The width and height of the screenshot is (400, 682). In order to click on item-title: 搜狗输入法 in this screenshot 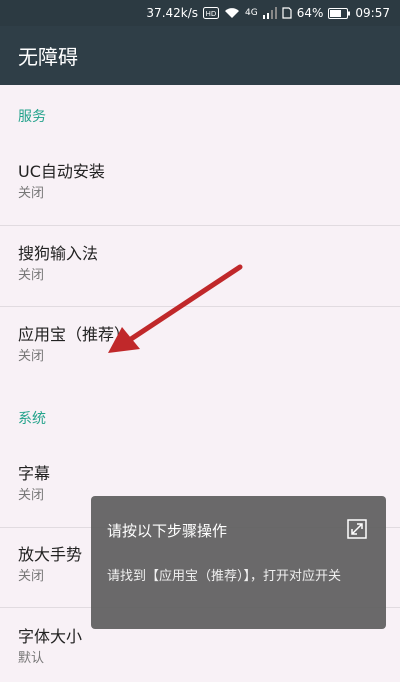, I will do `click(58, 253)`.